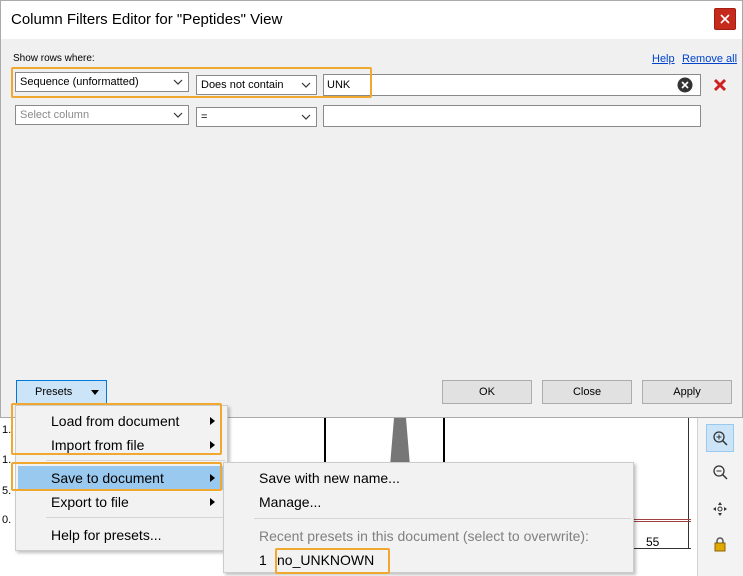 The height and width of the screenshot is (576, 743). I want to click on close-button: Close, so click(587, 392).